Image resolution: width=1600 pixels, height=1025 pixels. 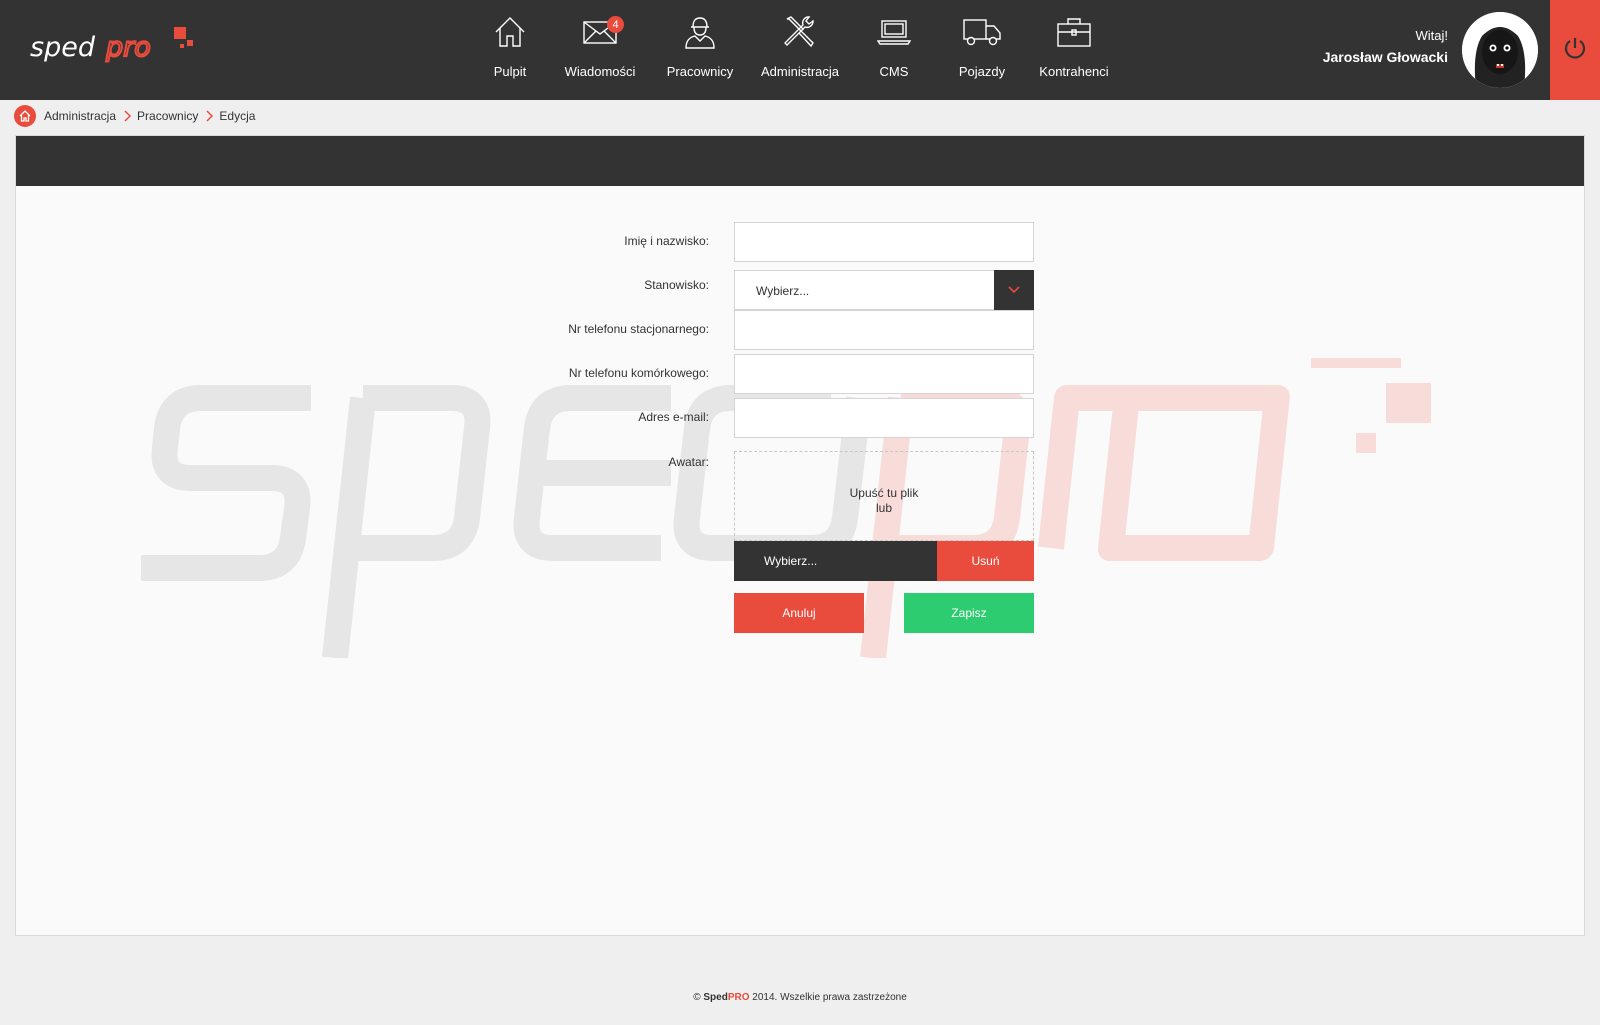 I want to click on nav-item-pulpit: Pulpit, so click(x=510, y=50).